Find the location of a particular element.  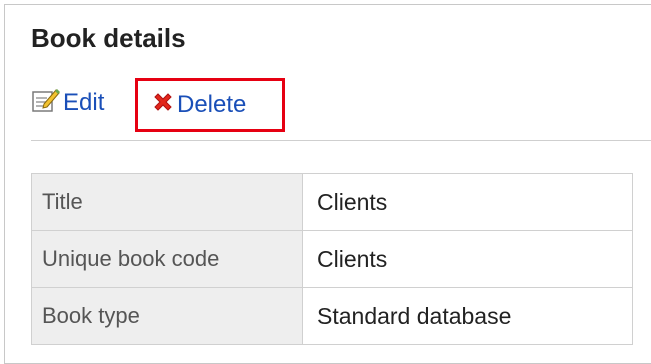

edit-label: Edit is located at coordinates (84, 102).